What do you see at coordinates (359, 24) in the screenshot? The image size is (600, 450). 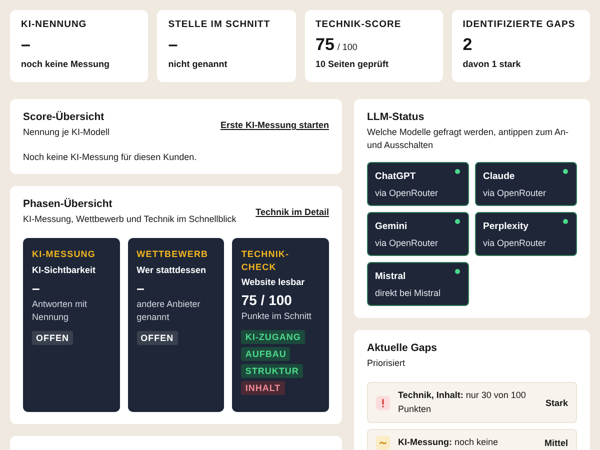 I see `stat-label: TECHNIK-SCORE` at bounding box center [359, 24].